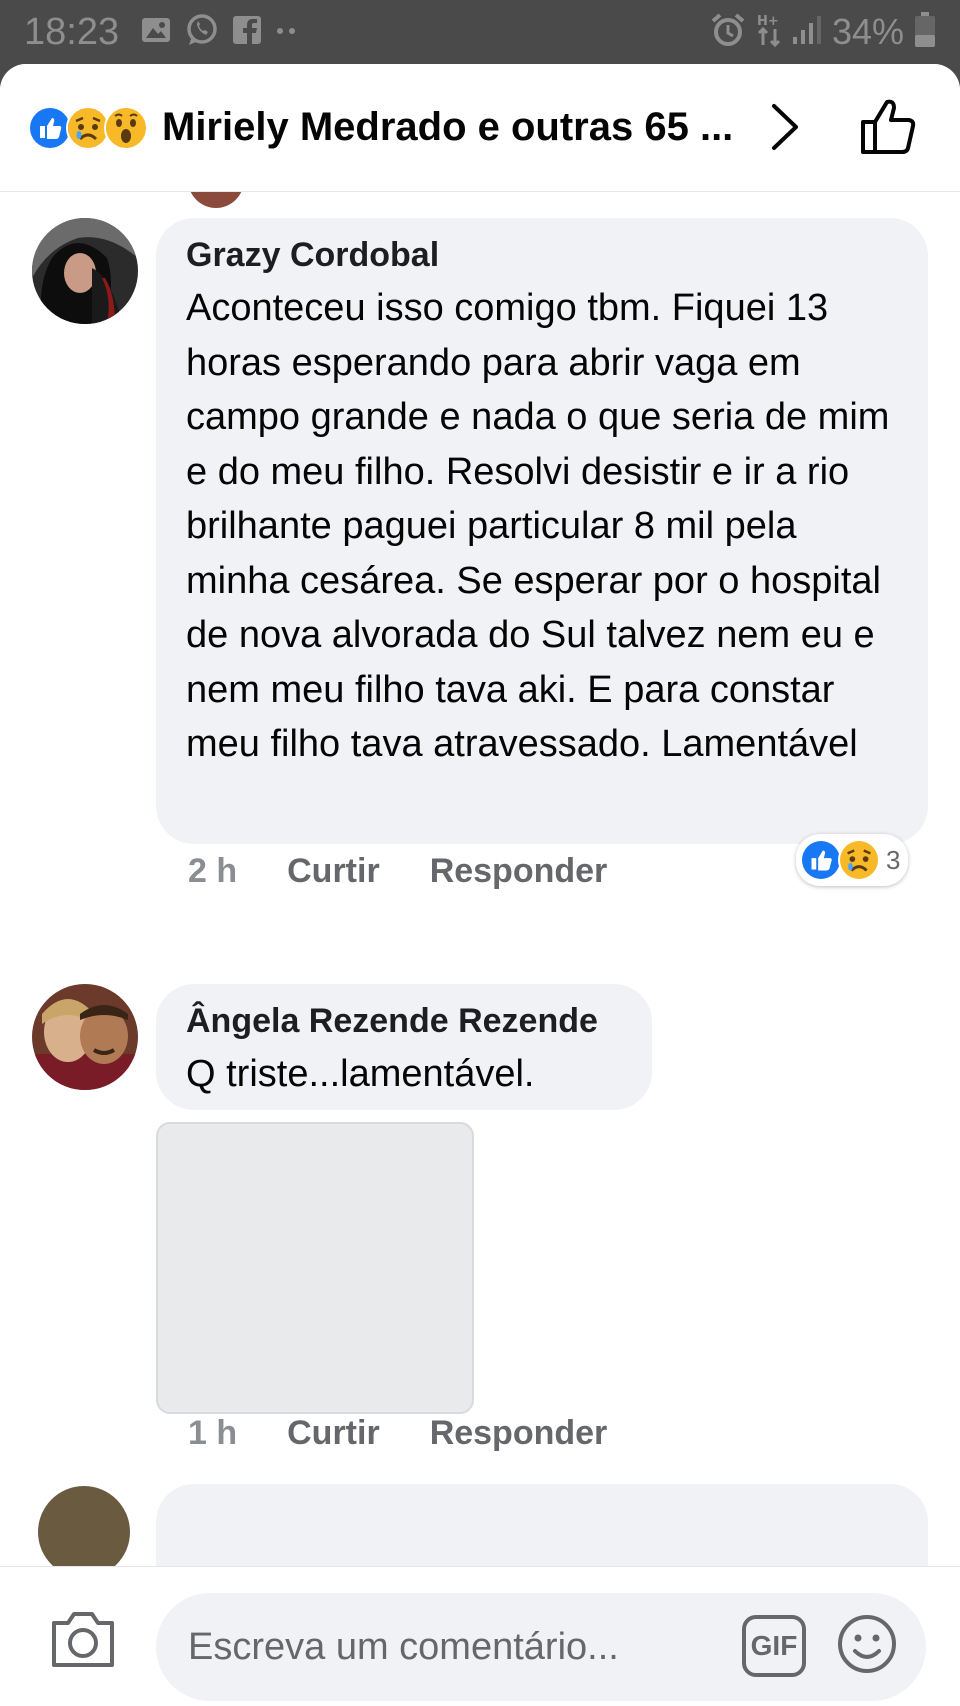  I want to click on comment-time: 1 h, so click(212, 1433).